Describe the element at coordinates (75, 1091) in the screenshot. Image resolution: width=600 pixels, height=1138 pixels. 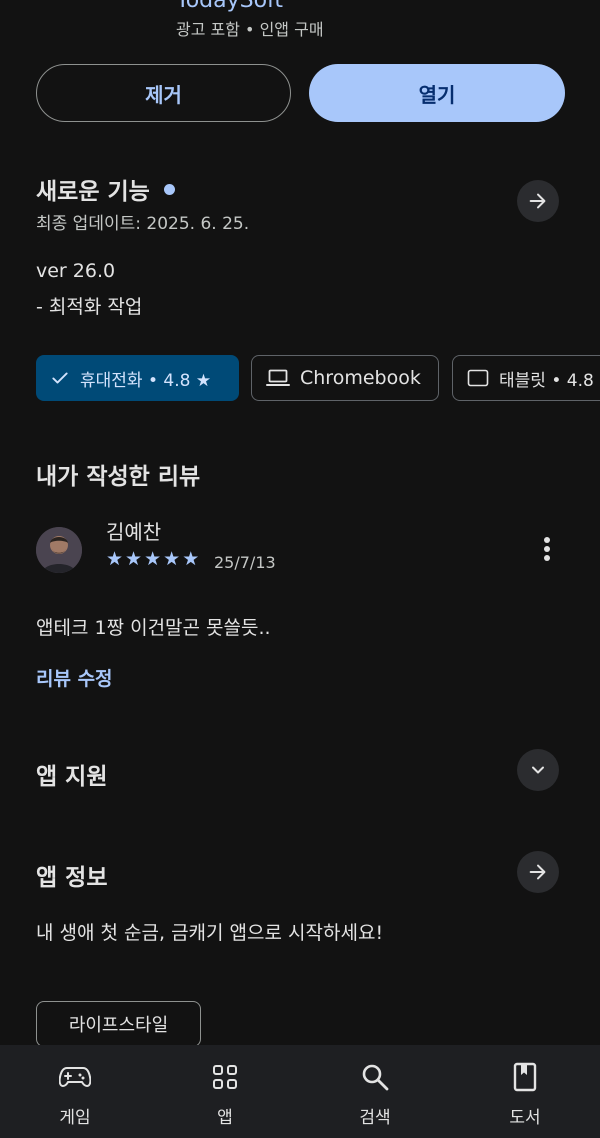
I see `nav-item-games: 게임` at that location.